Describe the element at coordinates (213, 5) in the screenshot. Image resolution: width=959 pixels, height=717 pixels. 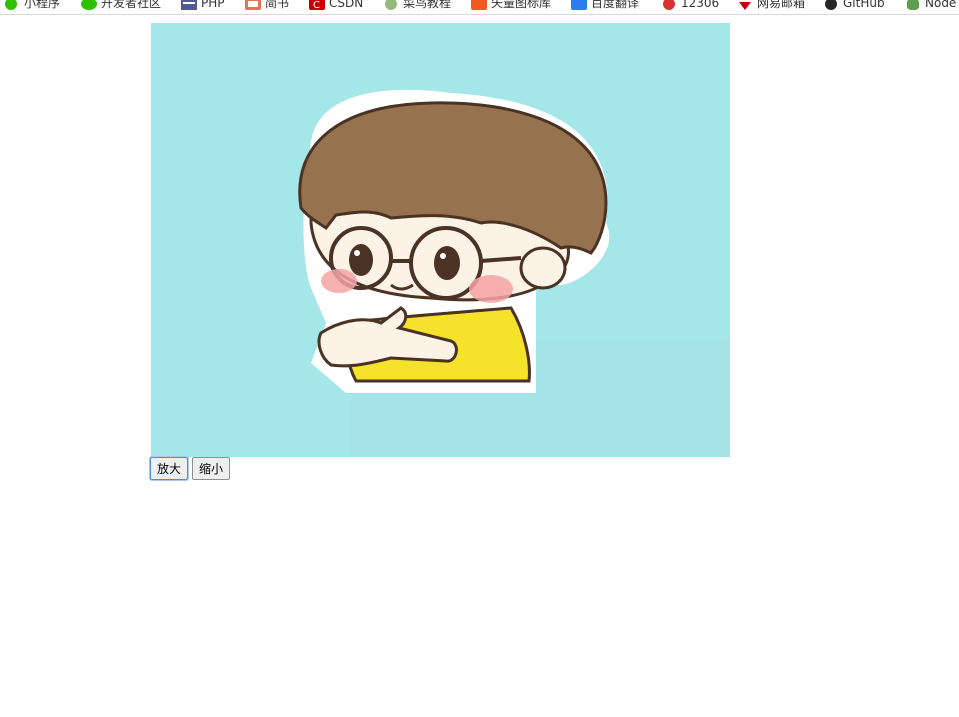
I see `bookmark-label: PHP` at that location.